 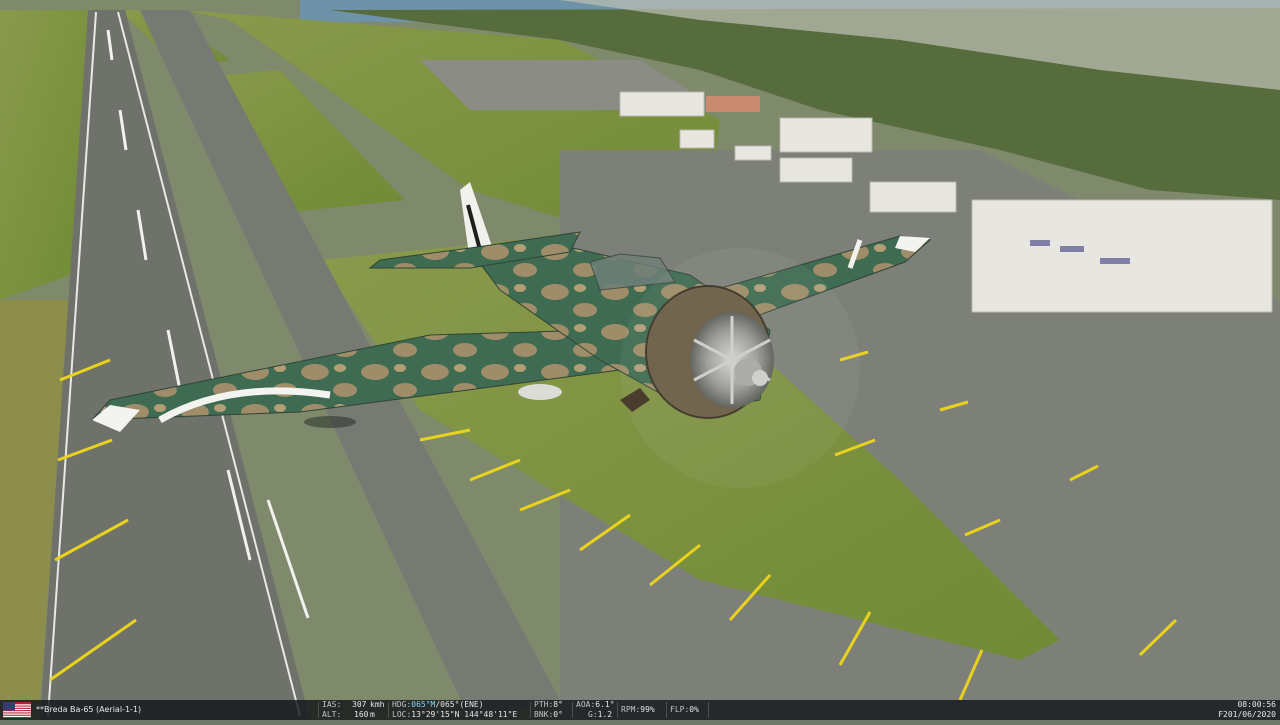 What do you see at coordinates (372, 714) in the screenshot?
I see `alt-unit: m` at bounding box center [372, 714].